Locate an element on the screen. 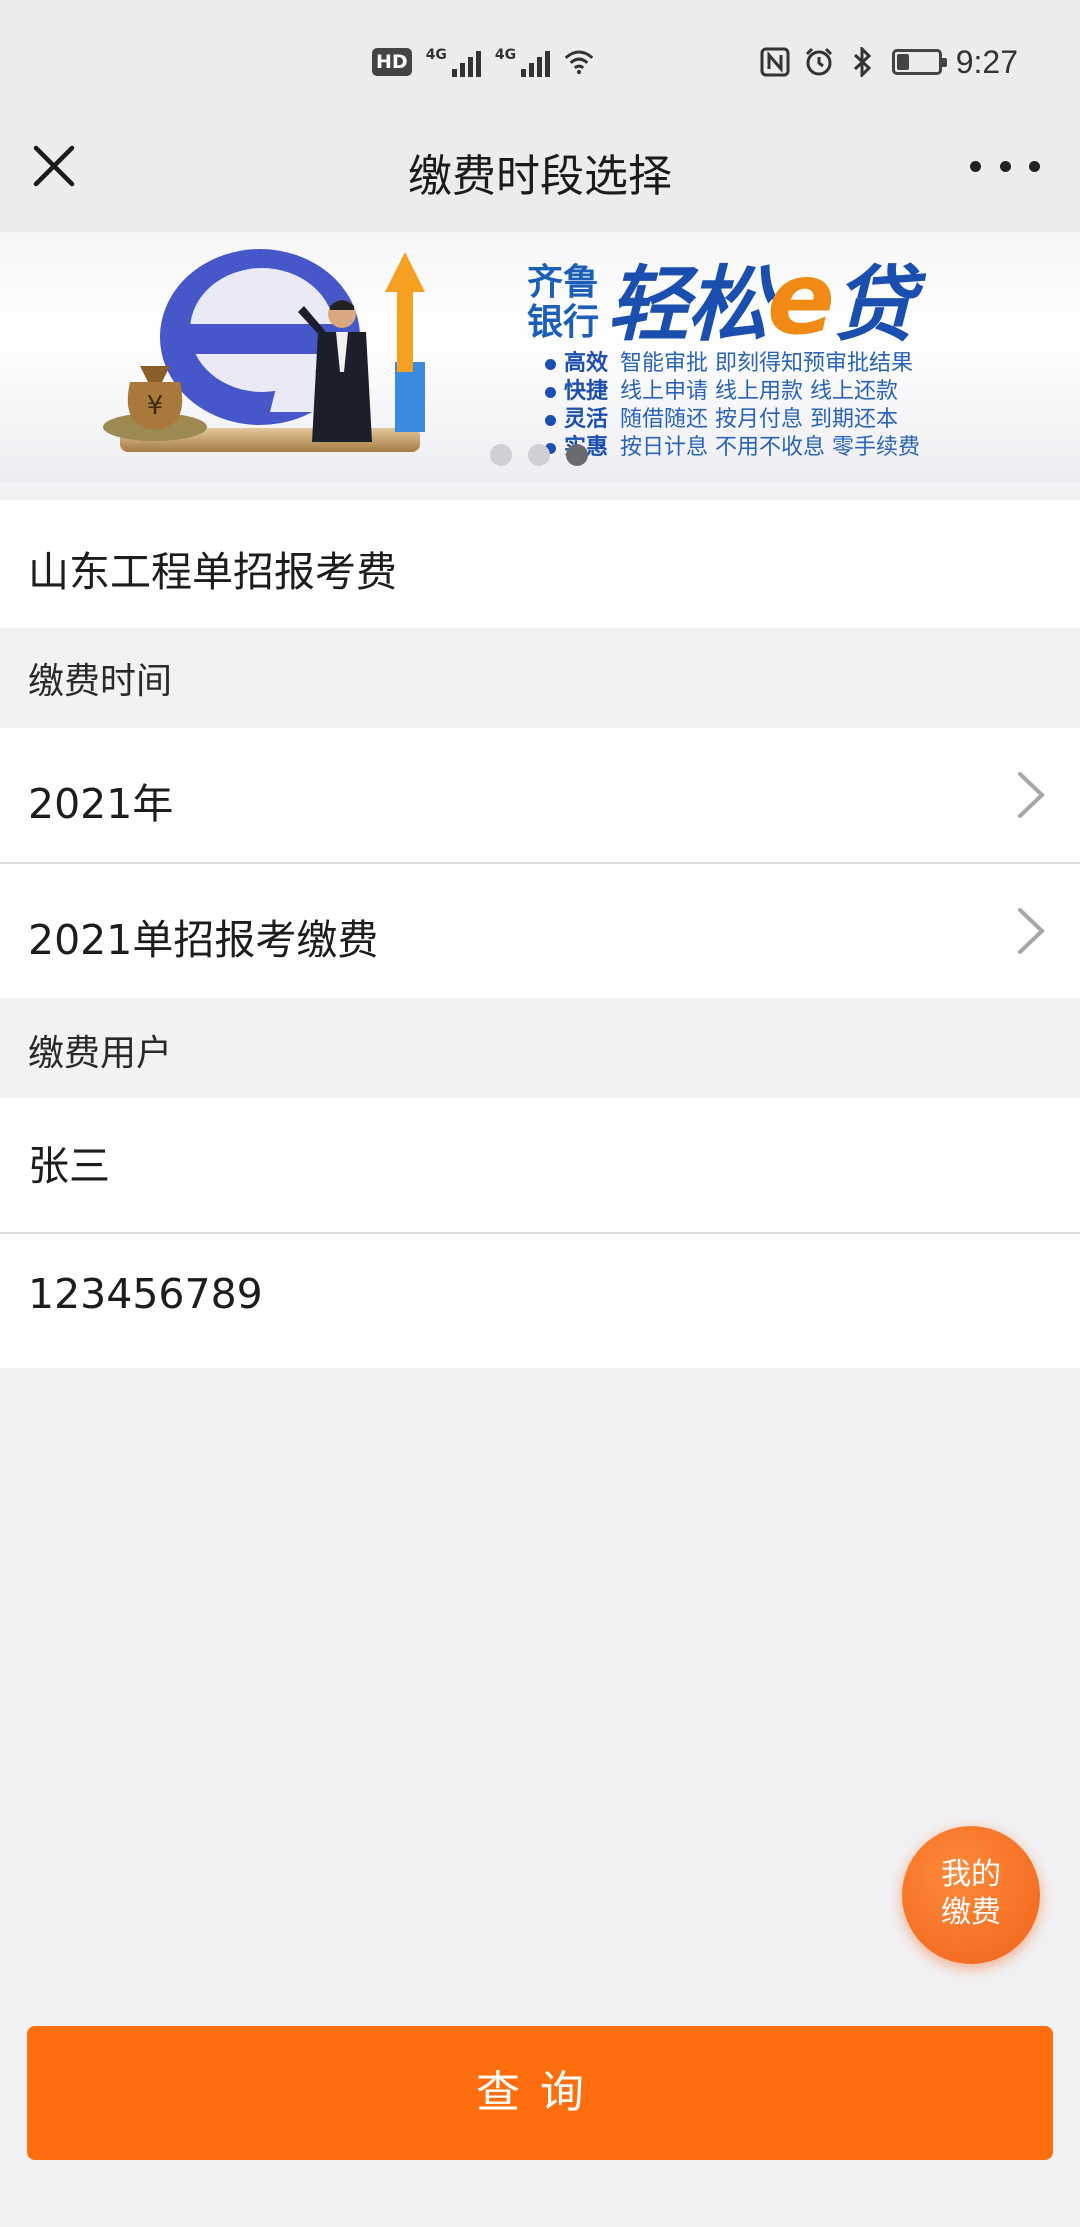 The width and height of the screenshot is (1080, 2227). page-title: 缴费时段选择 is located at coordinates (540, 176).